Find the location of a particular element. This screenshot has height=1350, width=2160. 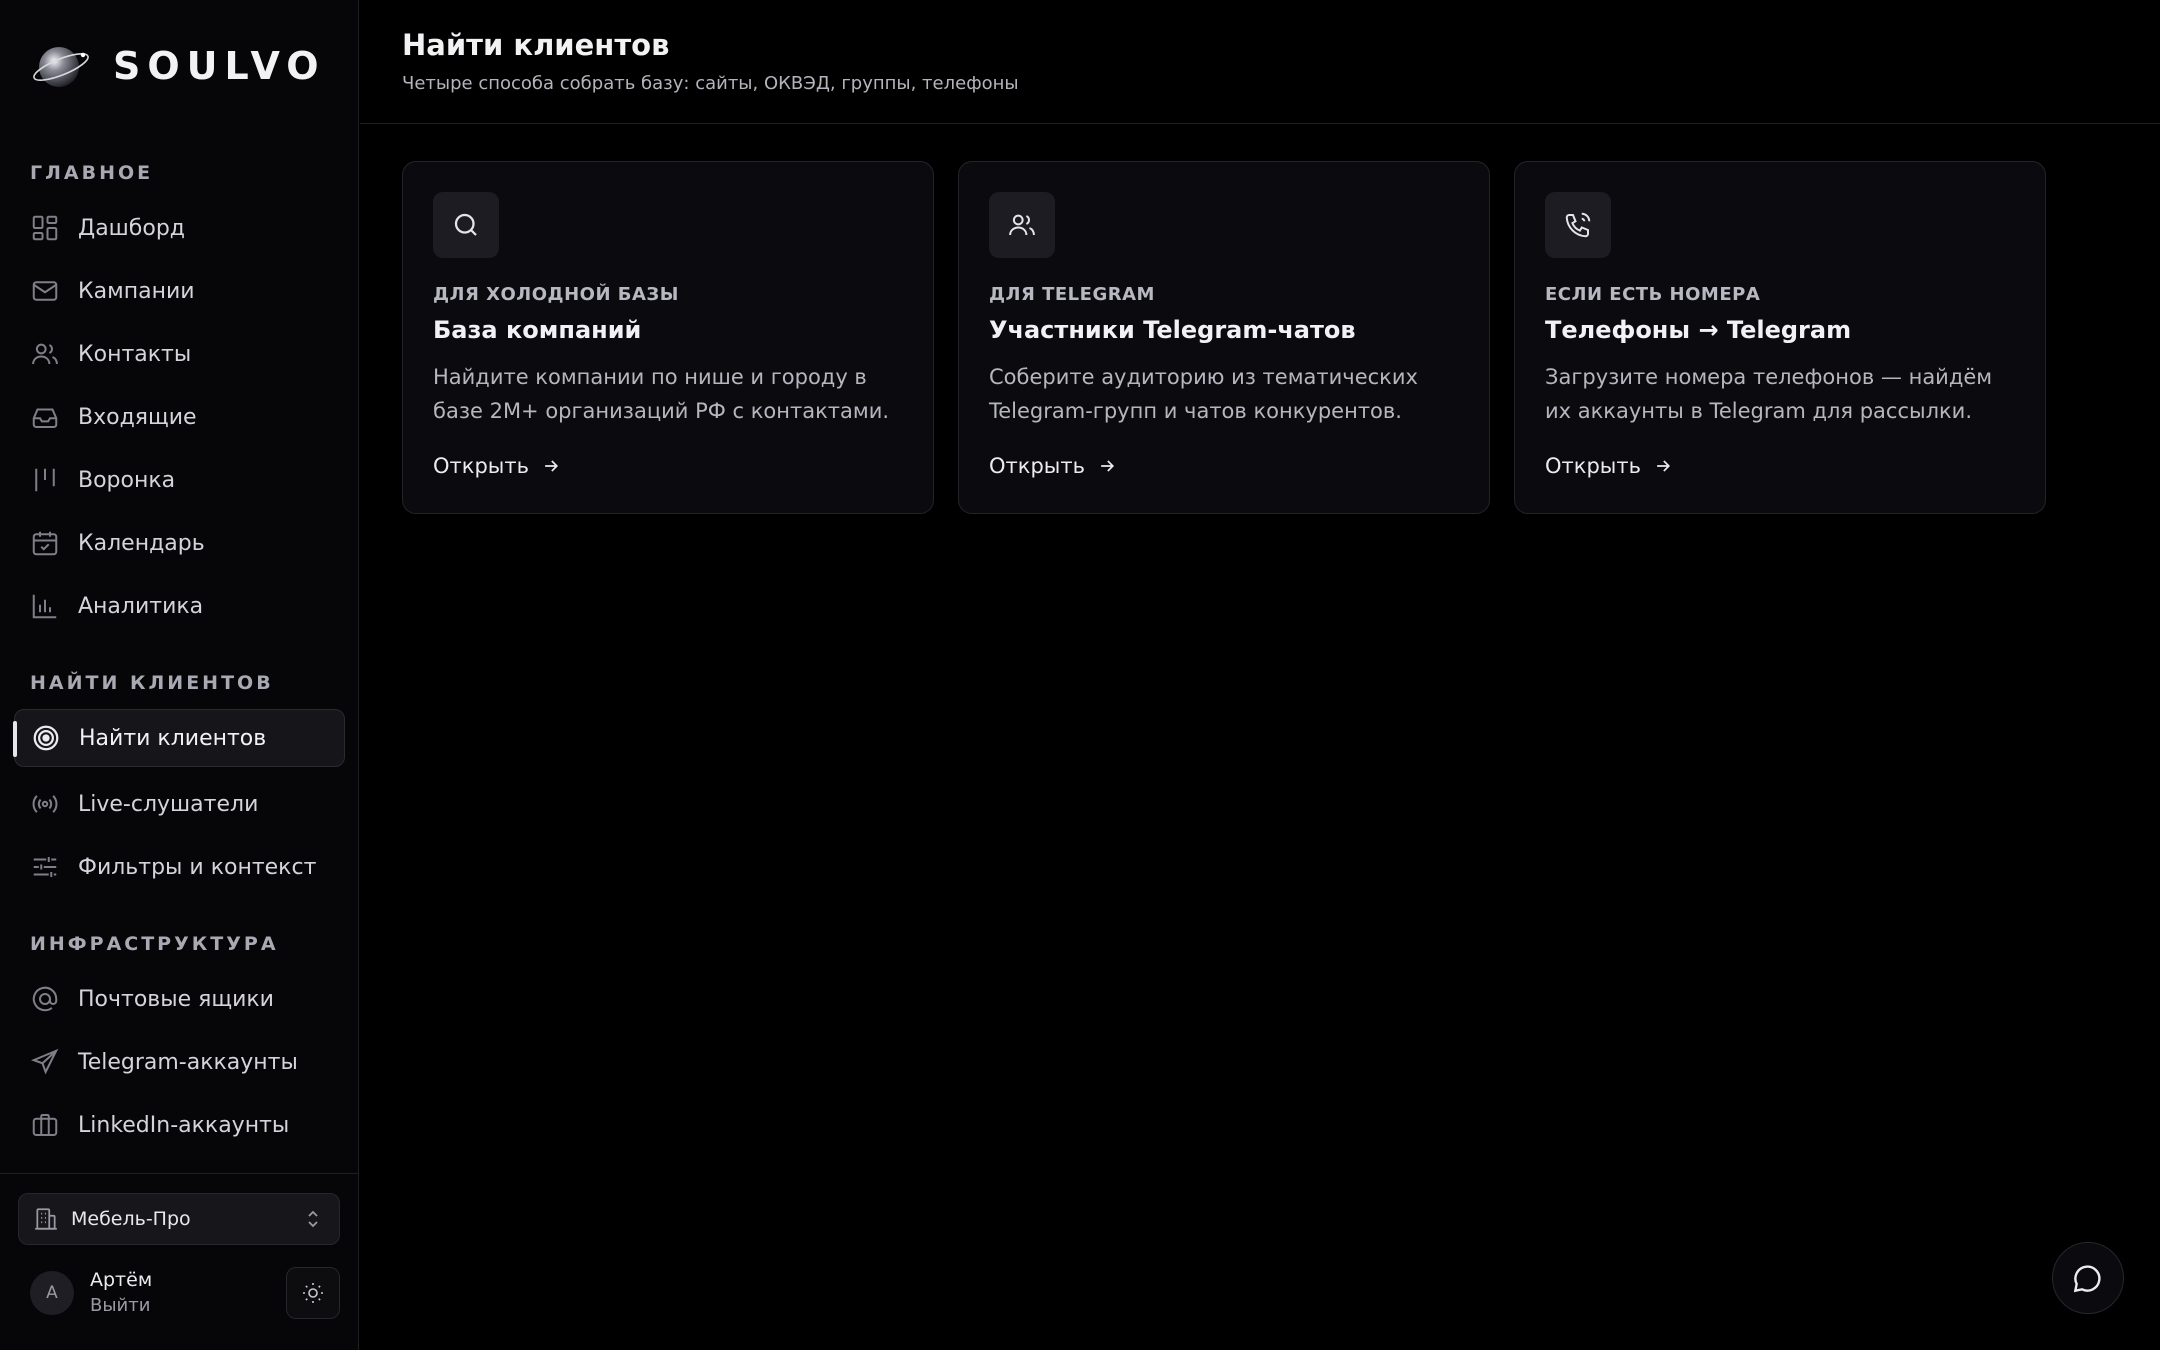

sidebar-item-inbox: Входящие is located at coordinates (179, 417).